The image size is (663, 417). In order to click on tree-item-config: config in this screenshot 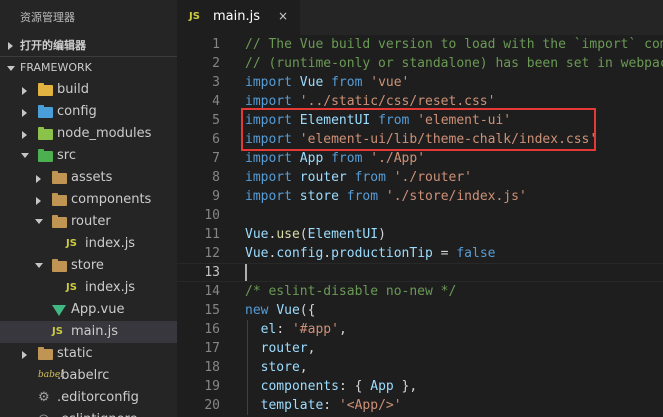, I will do `click(88, 112)`.